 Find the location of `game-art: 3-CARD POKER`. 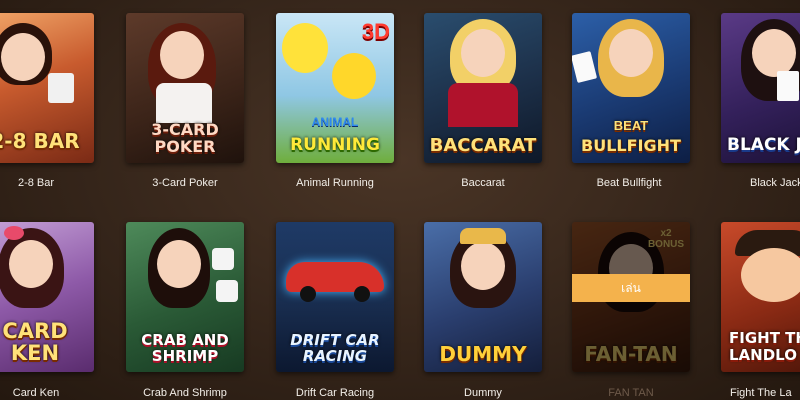

game-art: 3-CARD POKER is located at coordinates (185, 88).